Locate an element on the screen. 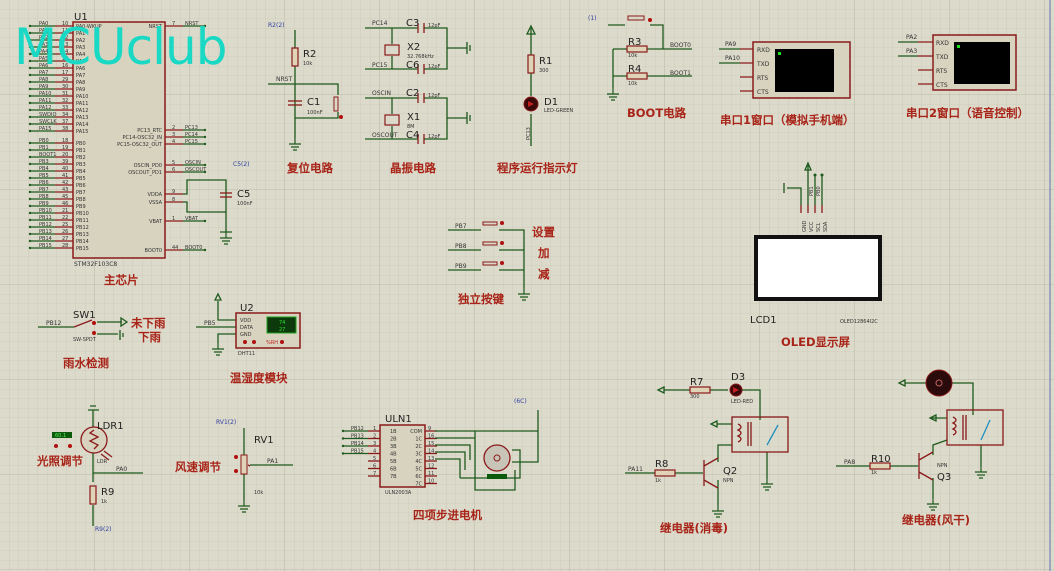 The height and width of the screenshot is (571, 1054). c1-value: 100nF is located at coordinates (315, 113).